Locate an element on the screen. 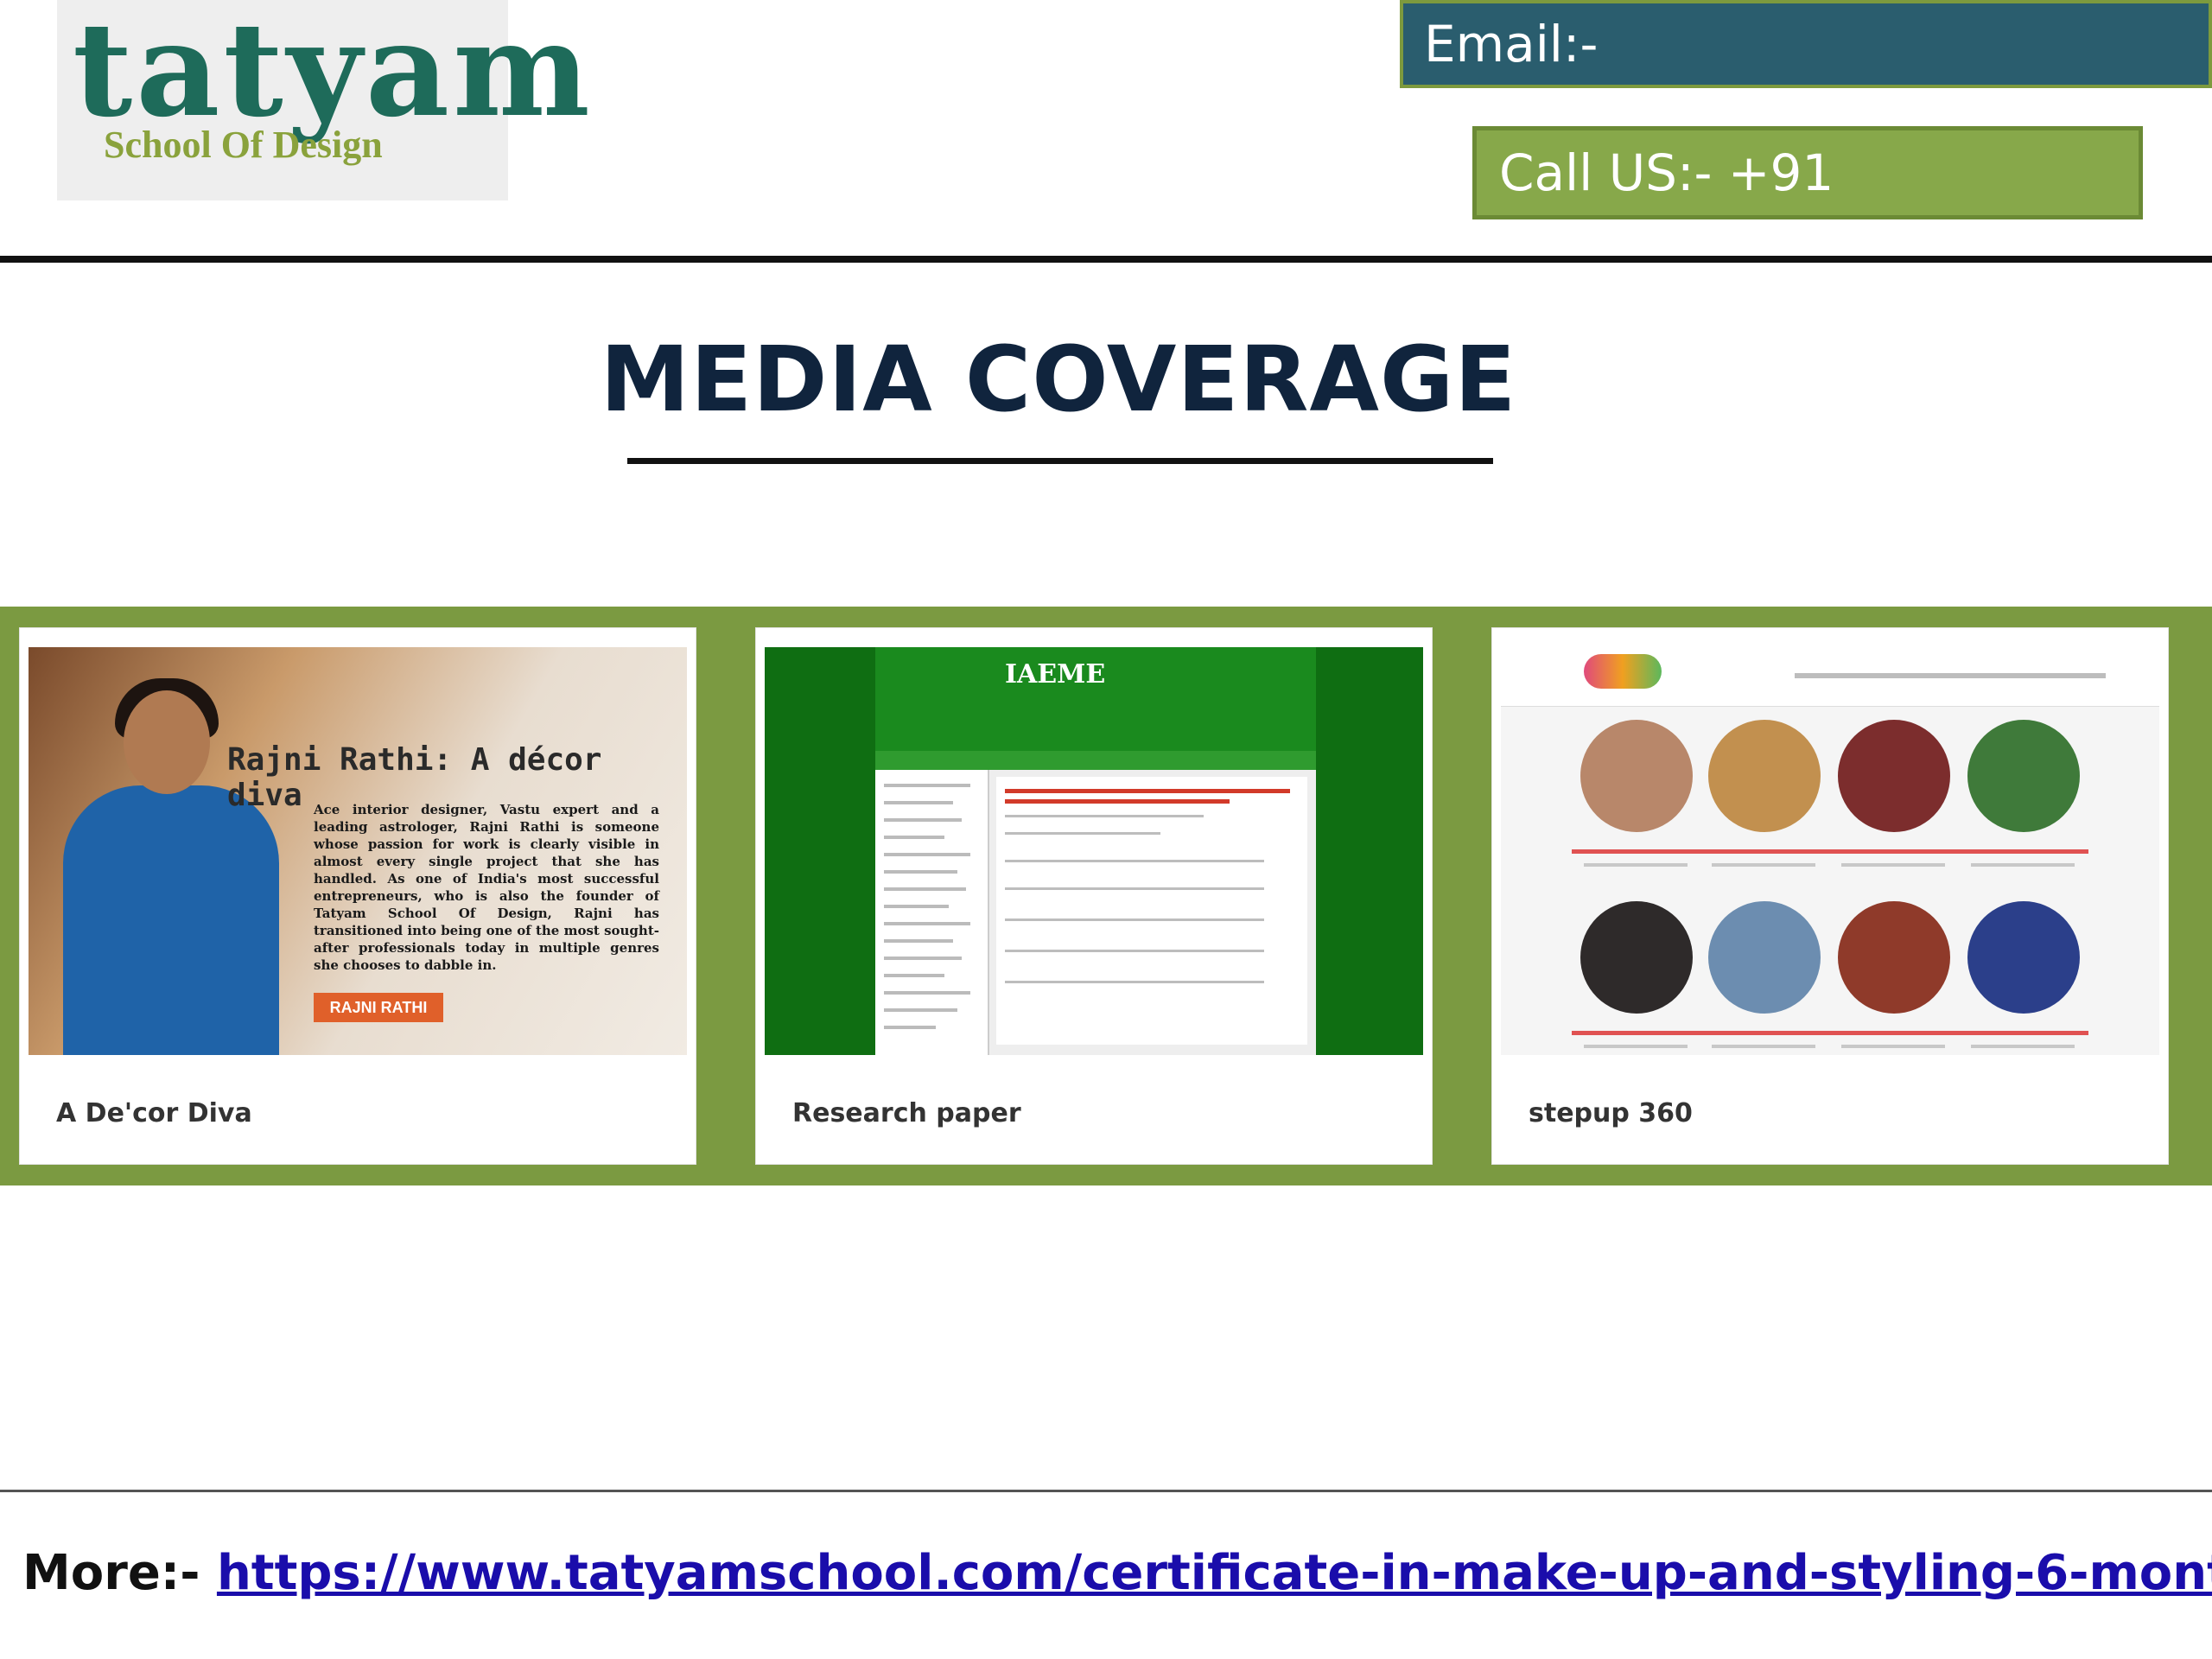  site-header-strip is located at coordinates (1830, 677).